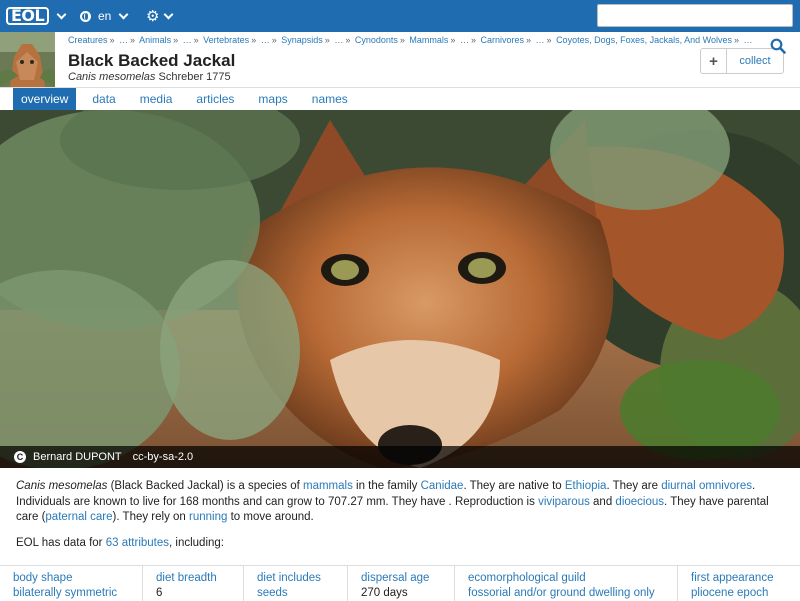 This screenshot has width=800, height=601. I want to click on summary-text: and, so click(602, 501).